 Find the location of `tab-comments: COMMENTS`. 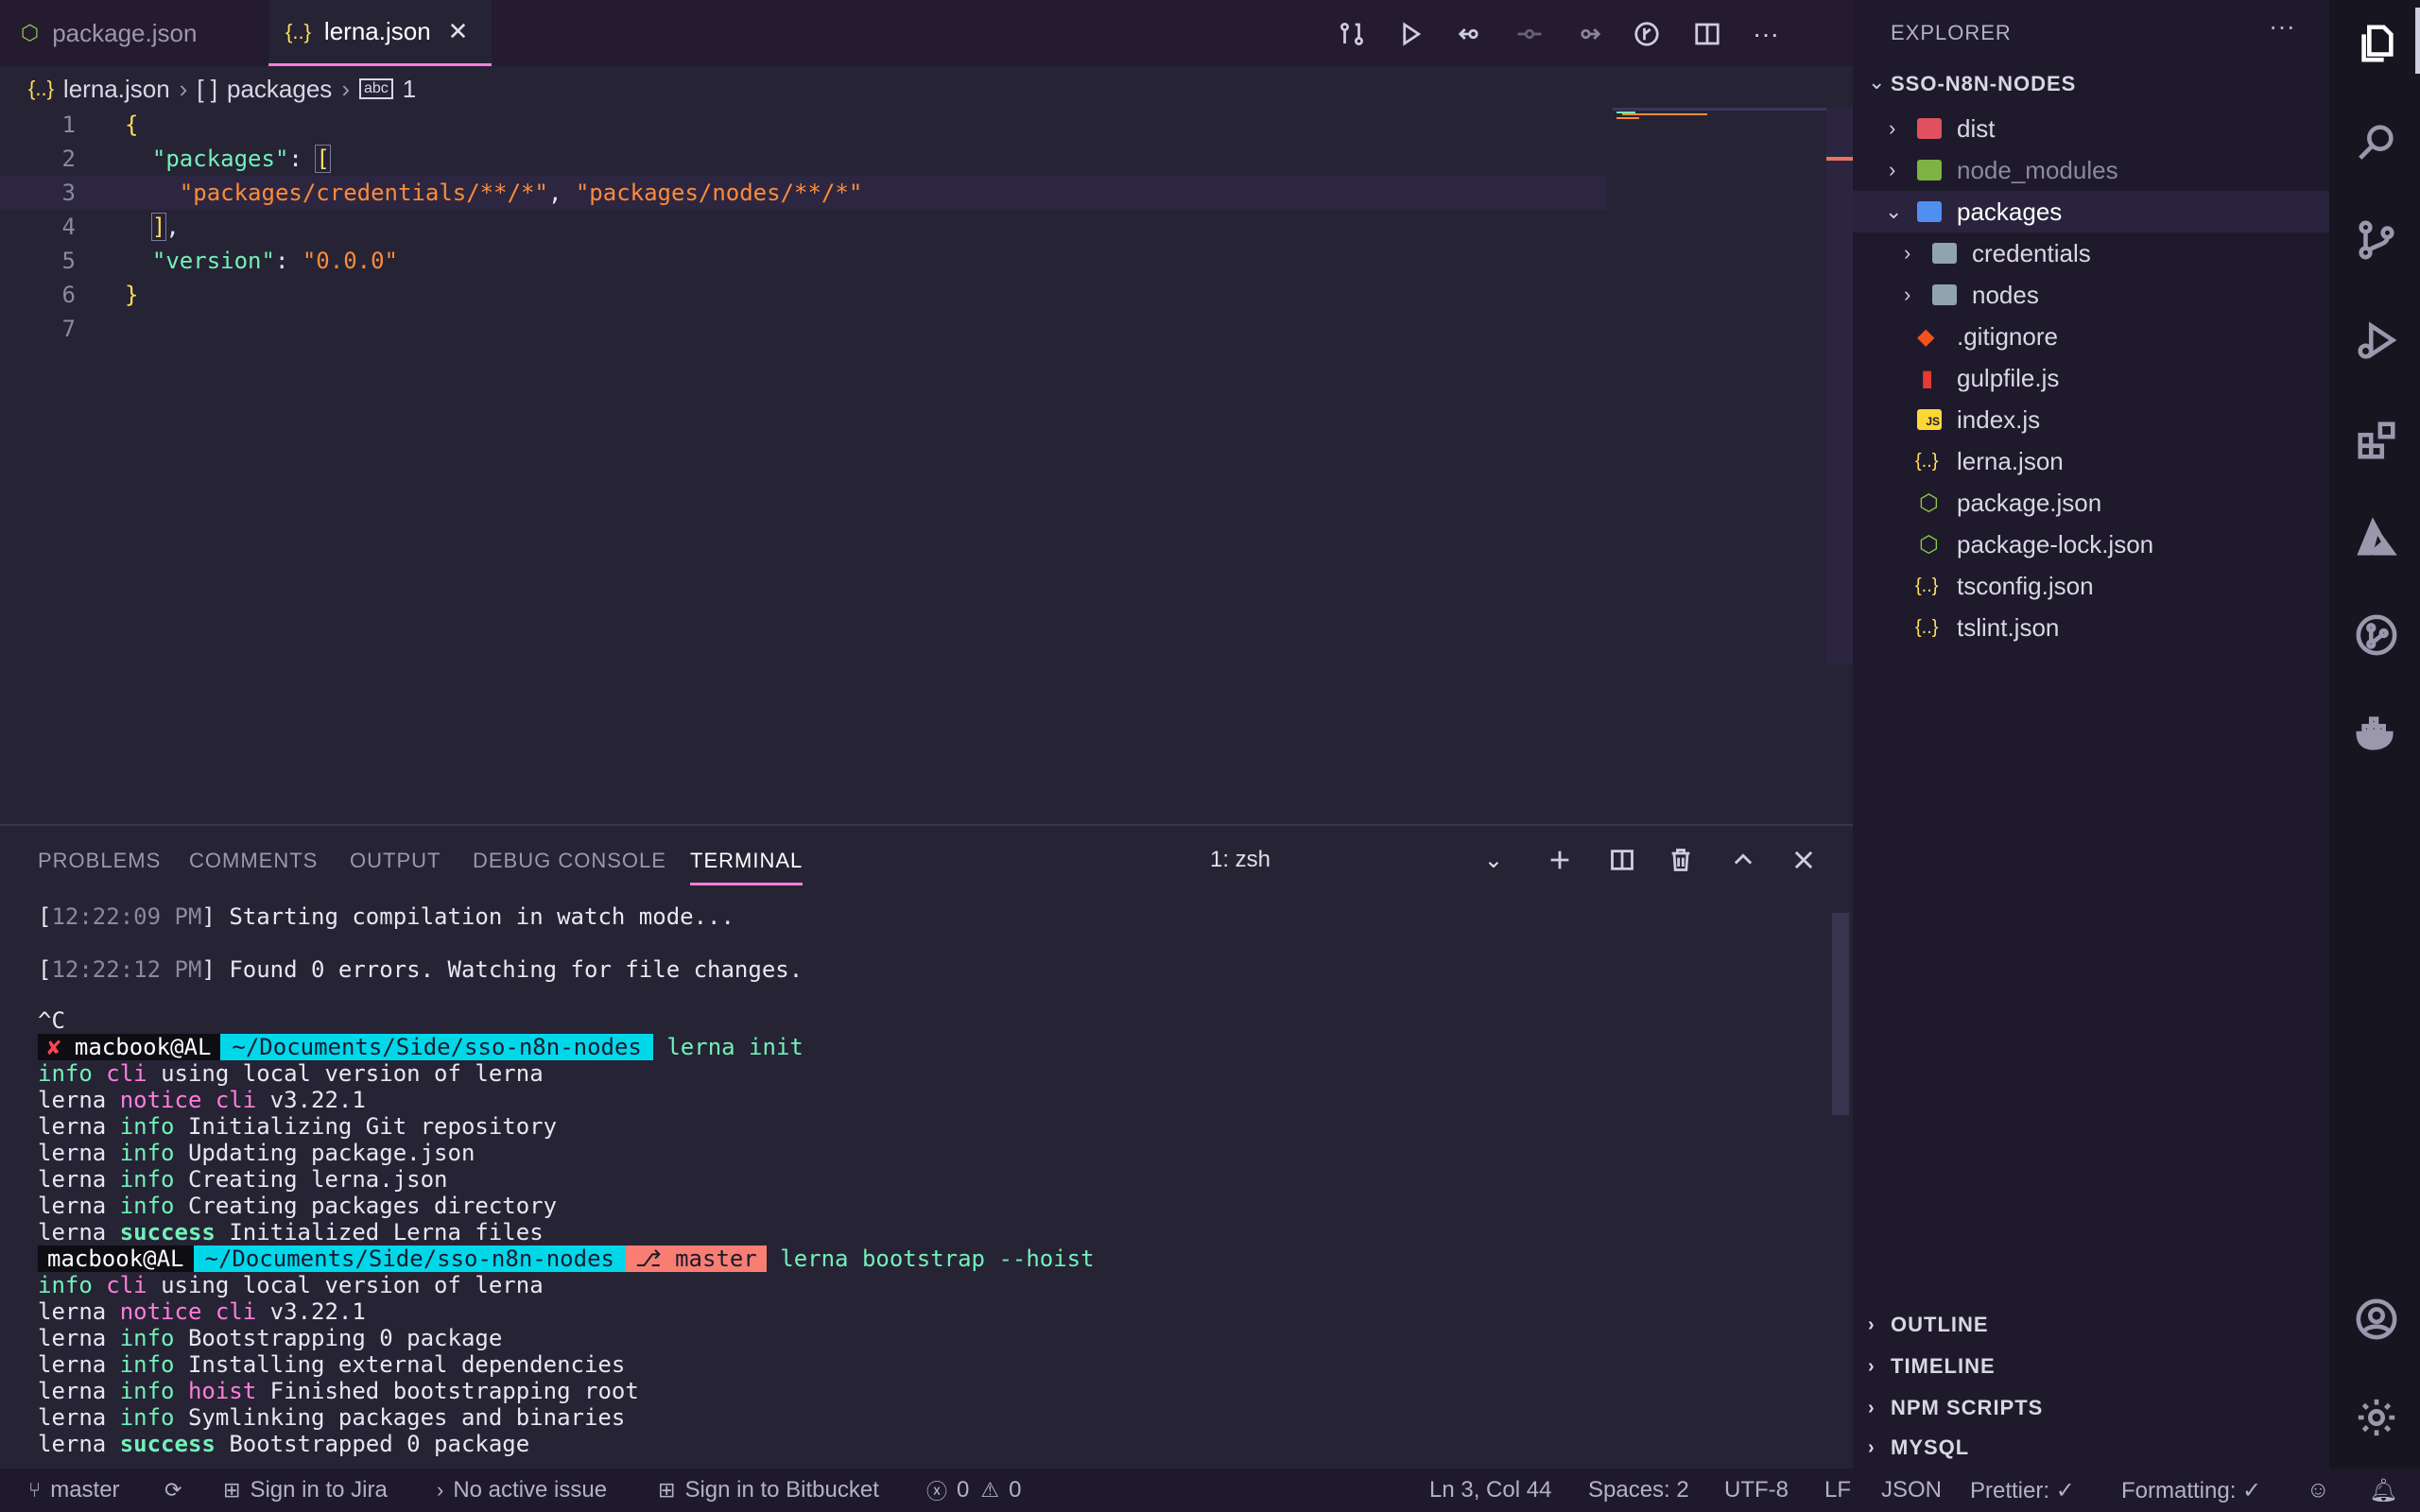

tab-comments: COMMENTS is located at coordinates (254, 861).